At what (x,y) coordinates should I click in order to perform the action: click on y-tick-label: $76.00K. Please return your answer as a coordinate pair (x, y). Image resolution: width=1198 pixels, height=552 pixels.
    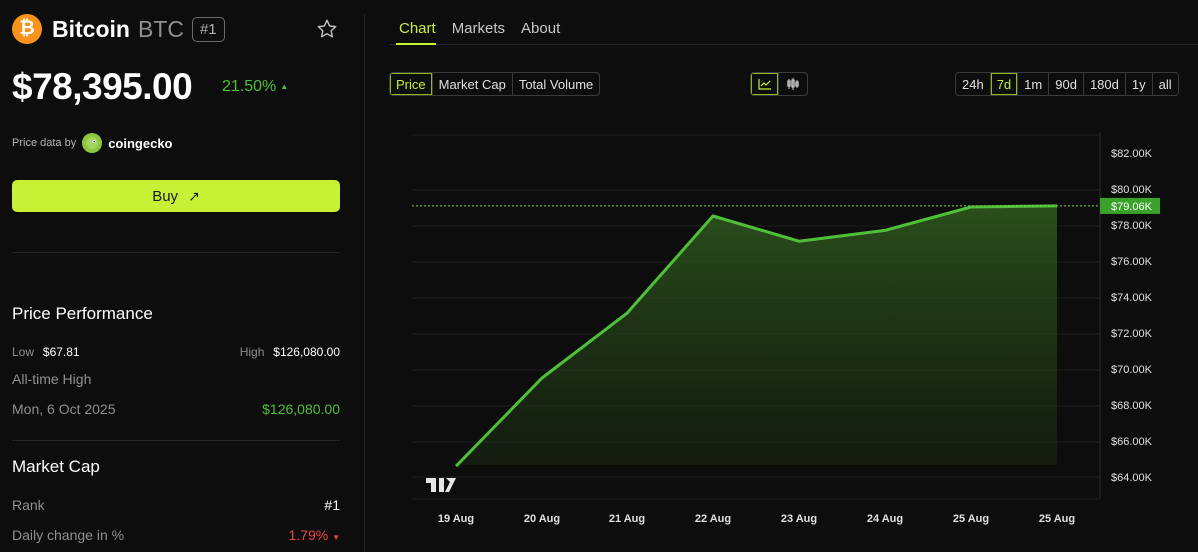
    Looking at the image, I should click on (1132, 262).